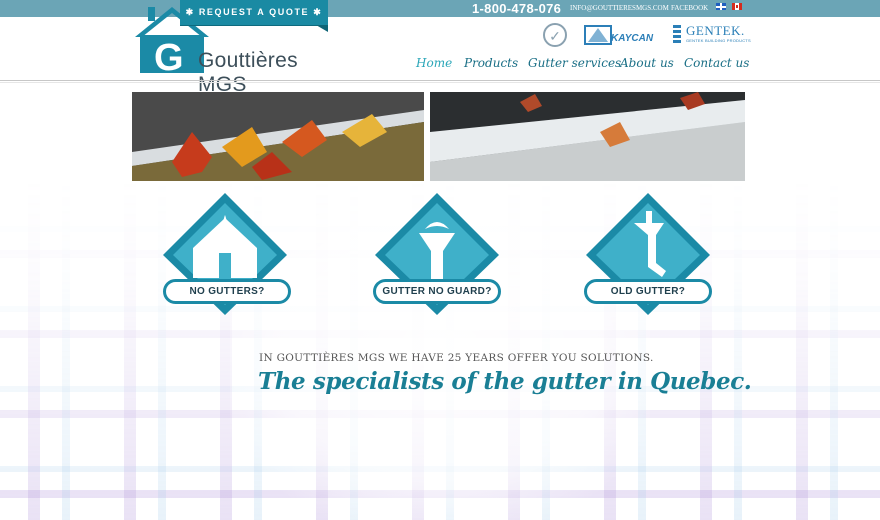 The height and width of the screenshot is (520, 880). Describe the element at coordinates (619, 8) in the screenshot. I see `email-link: INFO@GOUTTIERESMGS.COM` at that location.